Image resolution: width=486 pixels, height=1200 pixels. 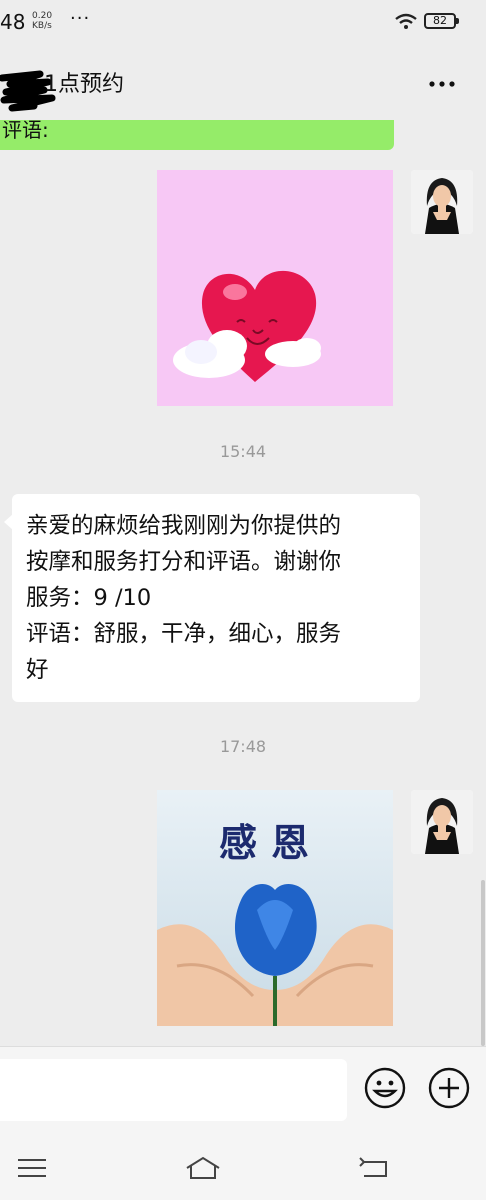 I want to click on message-line: 好, so click(x=37, y=670).